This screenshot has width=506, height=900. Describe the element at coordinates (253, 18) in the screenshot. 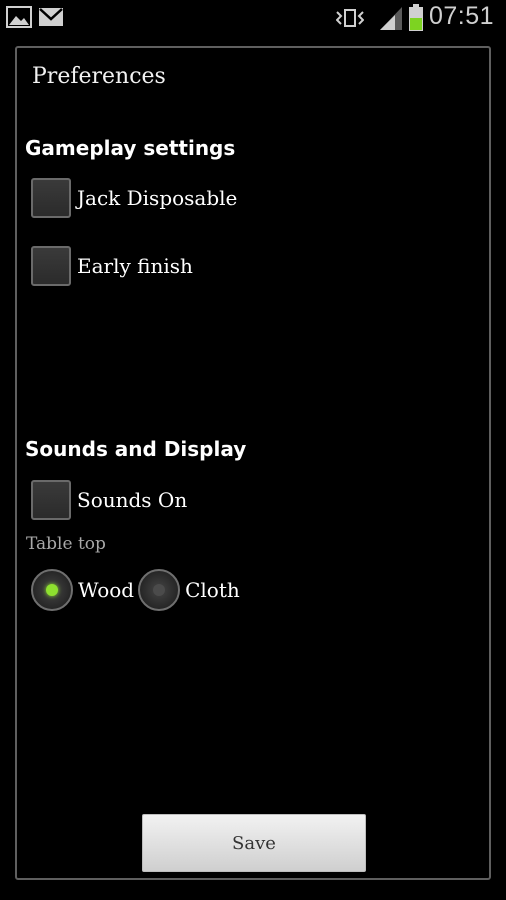

I see `status-bar: 07:51` at that location.